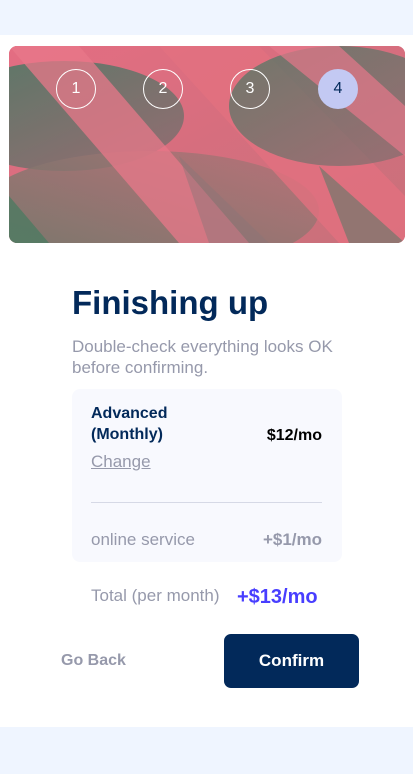 The height and width of the screenshot is (774, 413). Describe the element at coordinates (121, 462) in the screenshot. I see `change-plan-link: Change` at that location.